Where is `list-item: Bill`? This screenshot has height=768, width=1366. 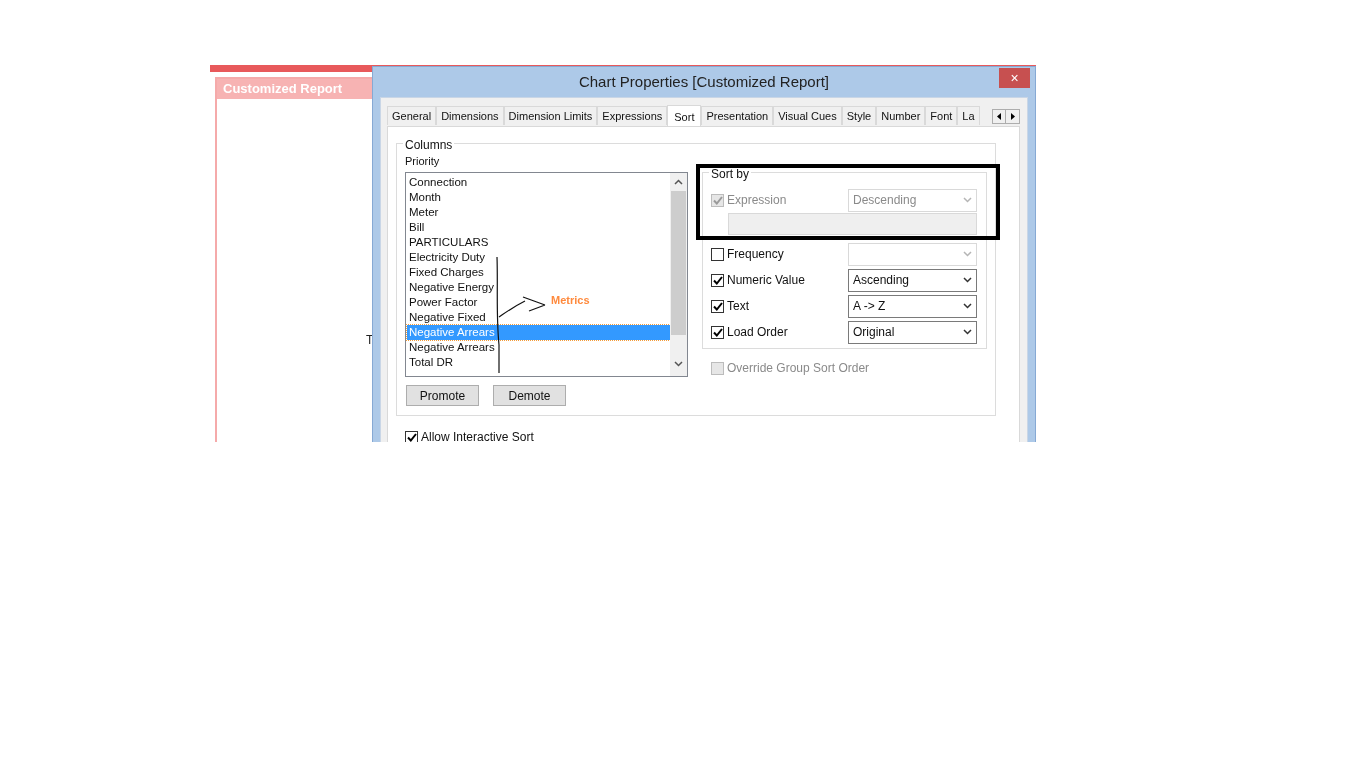
list-item: Bill is located at coordinates (416, 227).